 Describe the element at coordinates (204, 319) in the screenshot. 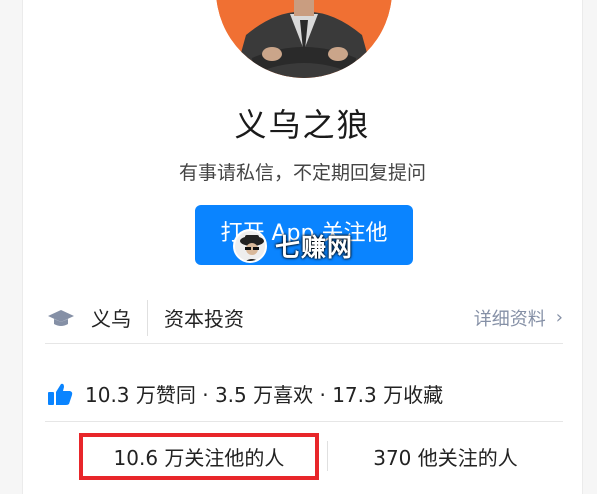

I see `industry-label: 资本投资` at that location.